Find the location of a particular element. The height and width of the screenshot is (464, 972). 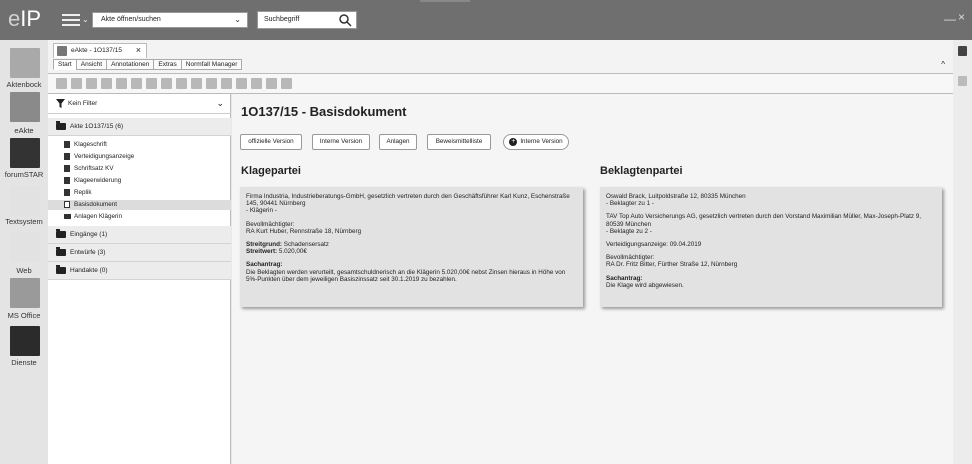

tree-node-akte: Akte 1O137/15 (6) is located at coordinates (139, 127).